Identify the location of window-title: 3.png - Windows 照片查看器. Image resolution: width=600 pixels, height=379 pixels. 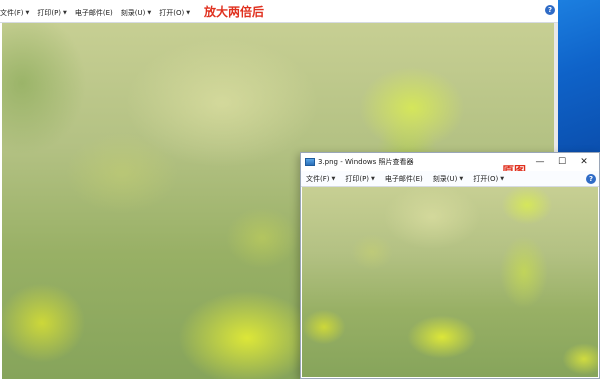
(366, 162).